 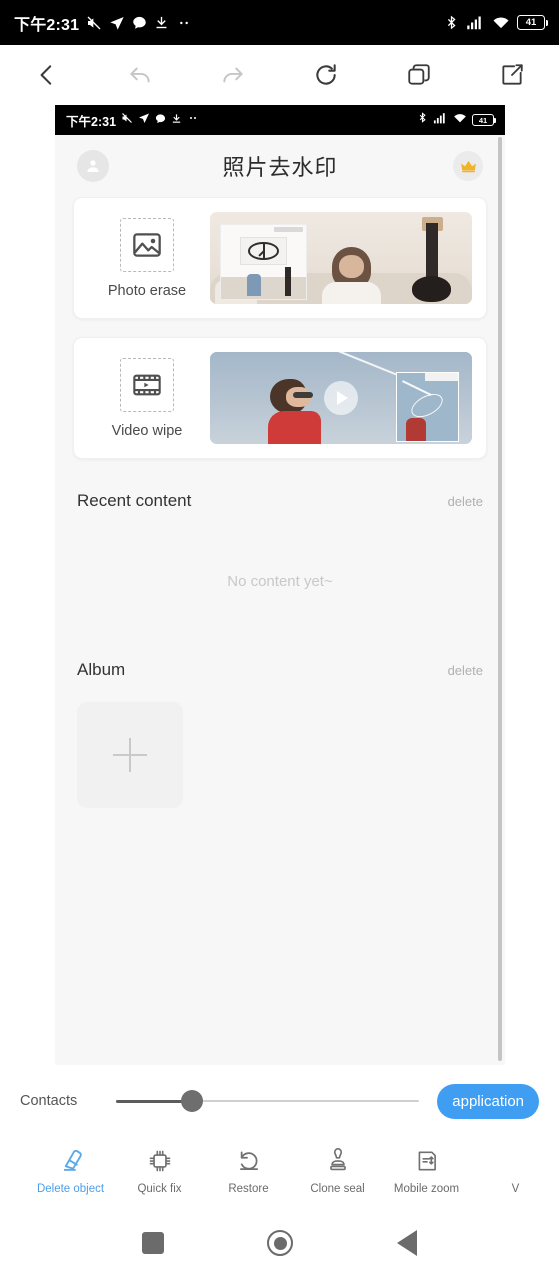 I want to click on tool-quick-fix-label: Quick fix, so click(x=159, y=1188).